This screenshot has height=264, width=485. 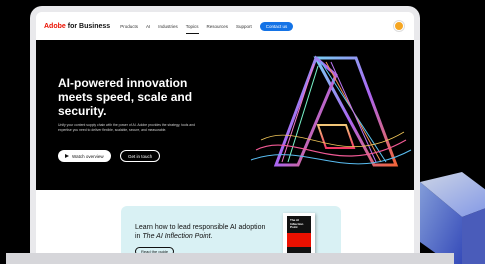 What do you see at coordinates (168, 26) in the screenshot?
I see `nav-link-industries: Industries` at bounding box center [168, 26].